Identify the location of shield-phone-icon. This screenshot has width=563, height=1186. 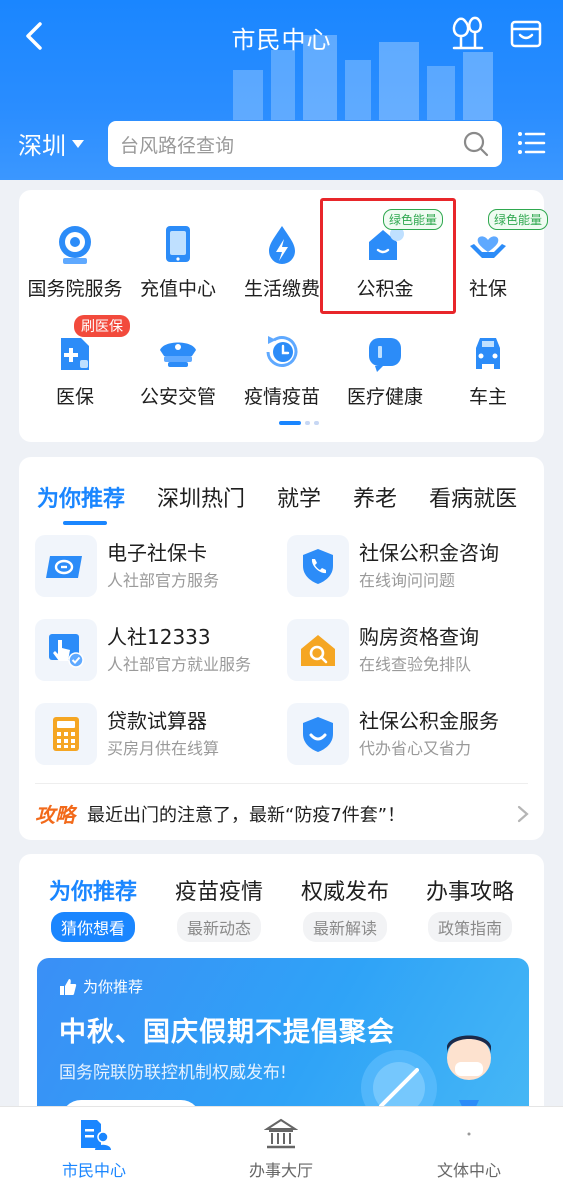
(318, 566).